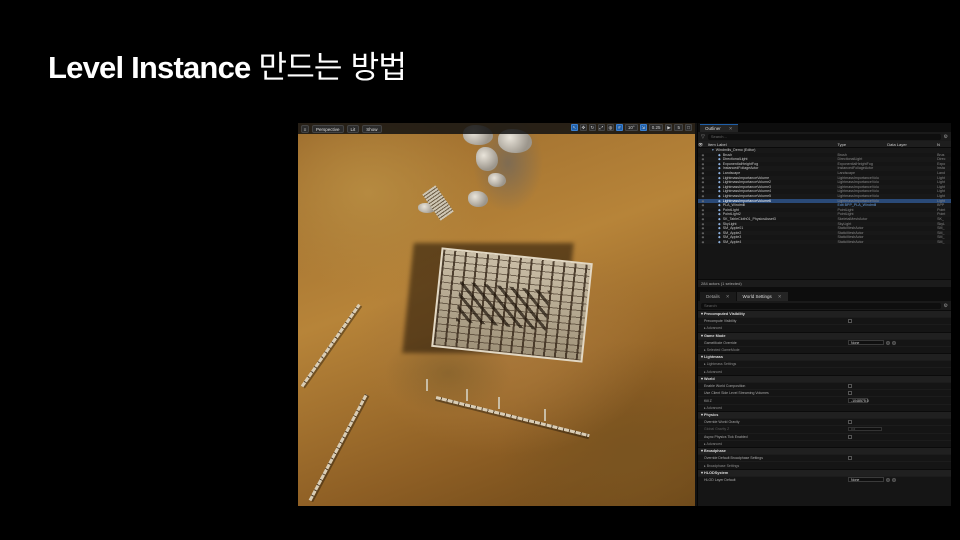 The height and width of the screenshot is (540, 960). Describe the element at coordinates (574, 127) in the screenshot. I see `select-tool-icon: ↖` at that location.